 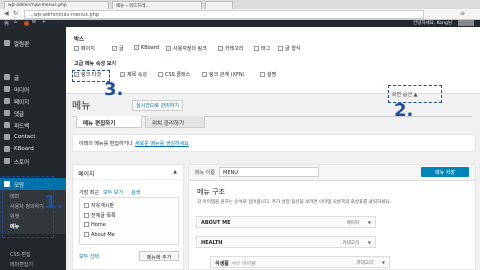 I want to click on list-item: Home, so click(x=95, y=225).